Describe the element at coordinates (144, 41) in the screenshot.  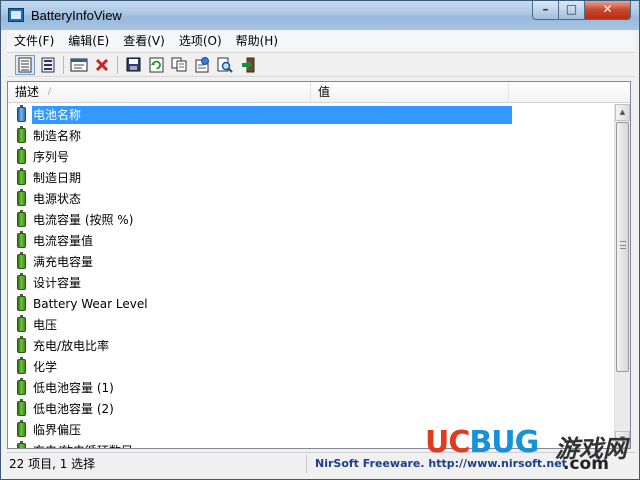
I see `menu-view: 查看(V)` at that location.